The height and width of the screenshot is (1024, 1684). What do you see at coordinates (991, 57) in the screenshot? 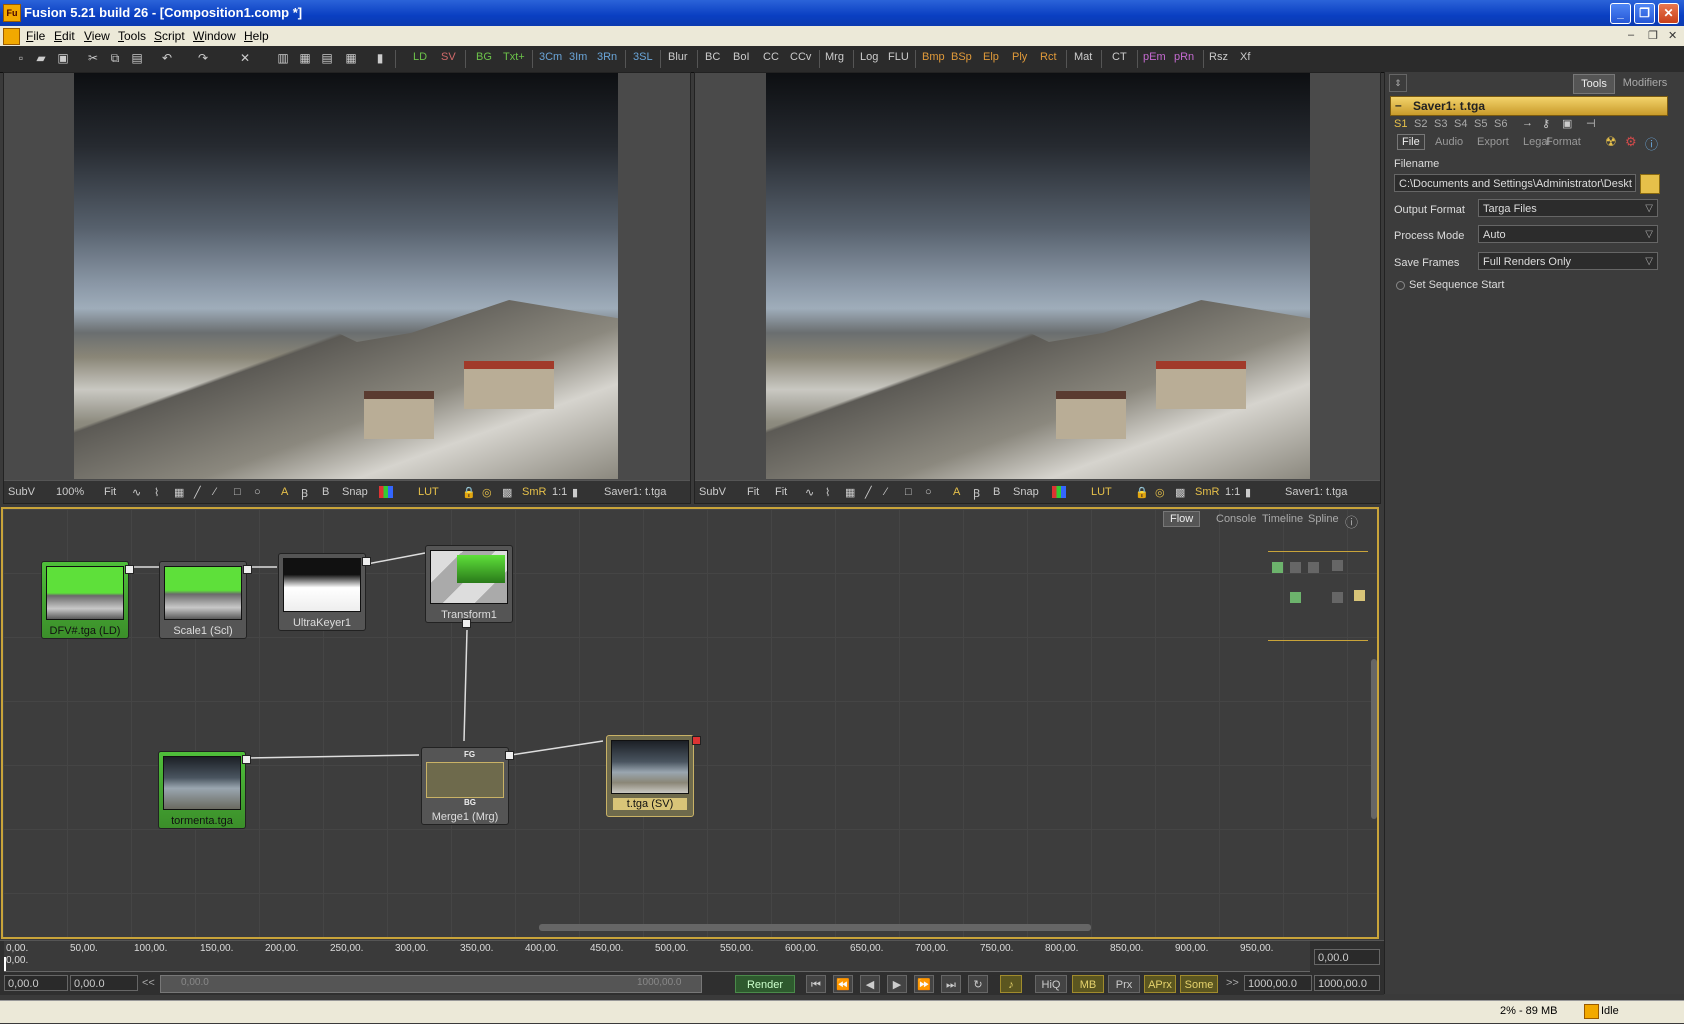
I see `tool-elp: Elp` at bounding box center [991, 57].